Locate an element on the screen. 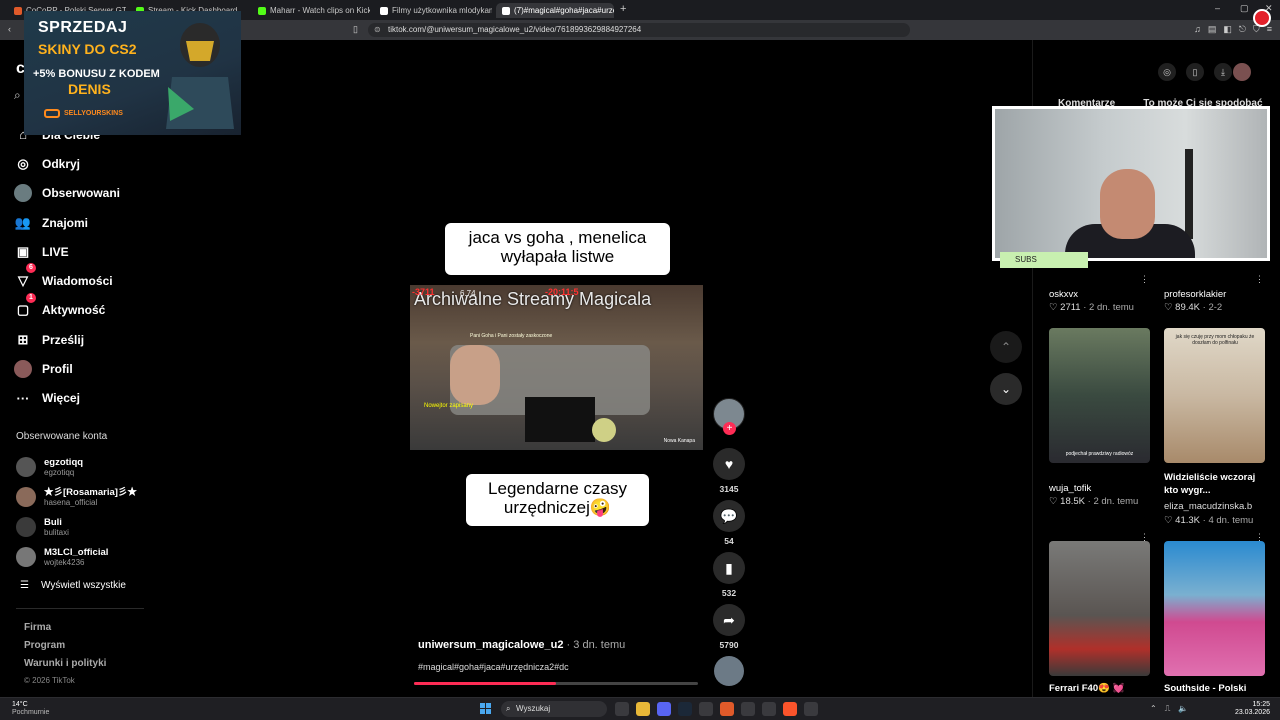 This screenshot has width=1280, height=720. share-button: ➦ is located at coordinates (729, 620).